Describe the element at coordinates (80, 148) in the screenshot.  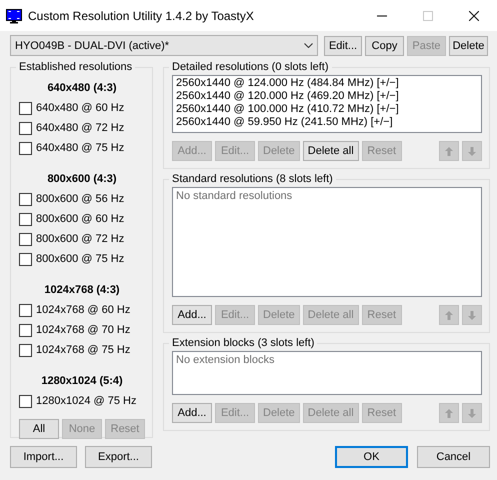
I see `checkbox-label: 640x480 @ 75 Hz` at that location.